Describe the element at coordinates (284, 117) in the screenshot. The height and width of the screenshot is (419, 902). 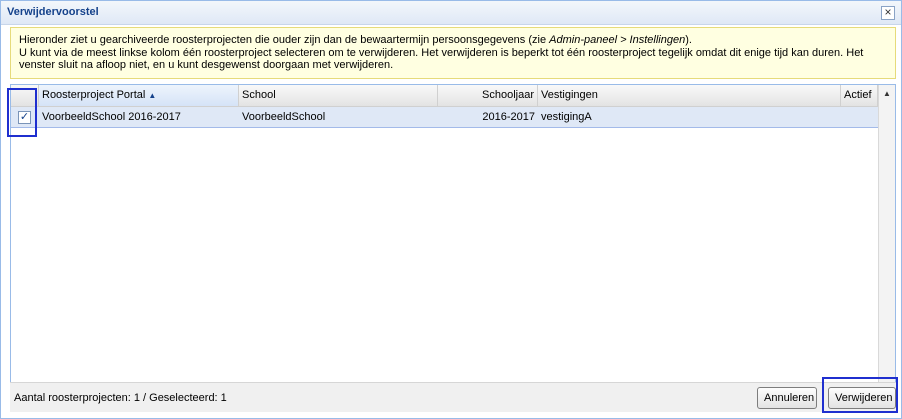
I see `cell-school: VoorbeeldSchool` at that location.